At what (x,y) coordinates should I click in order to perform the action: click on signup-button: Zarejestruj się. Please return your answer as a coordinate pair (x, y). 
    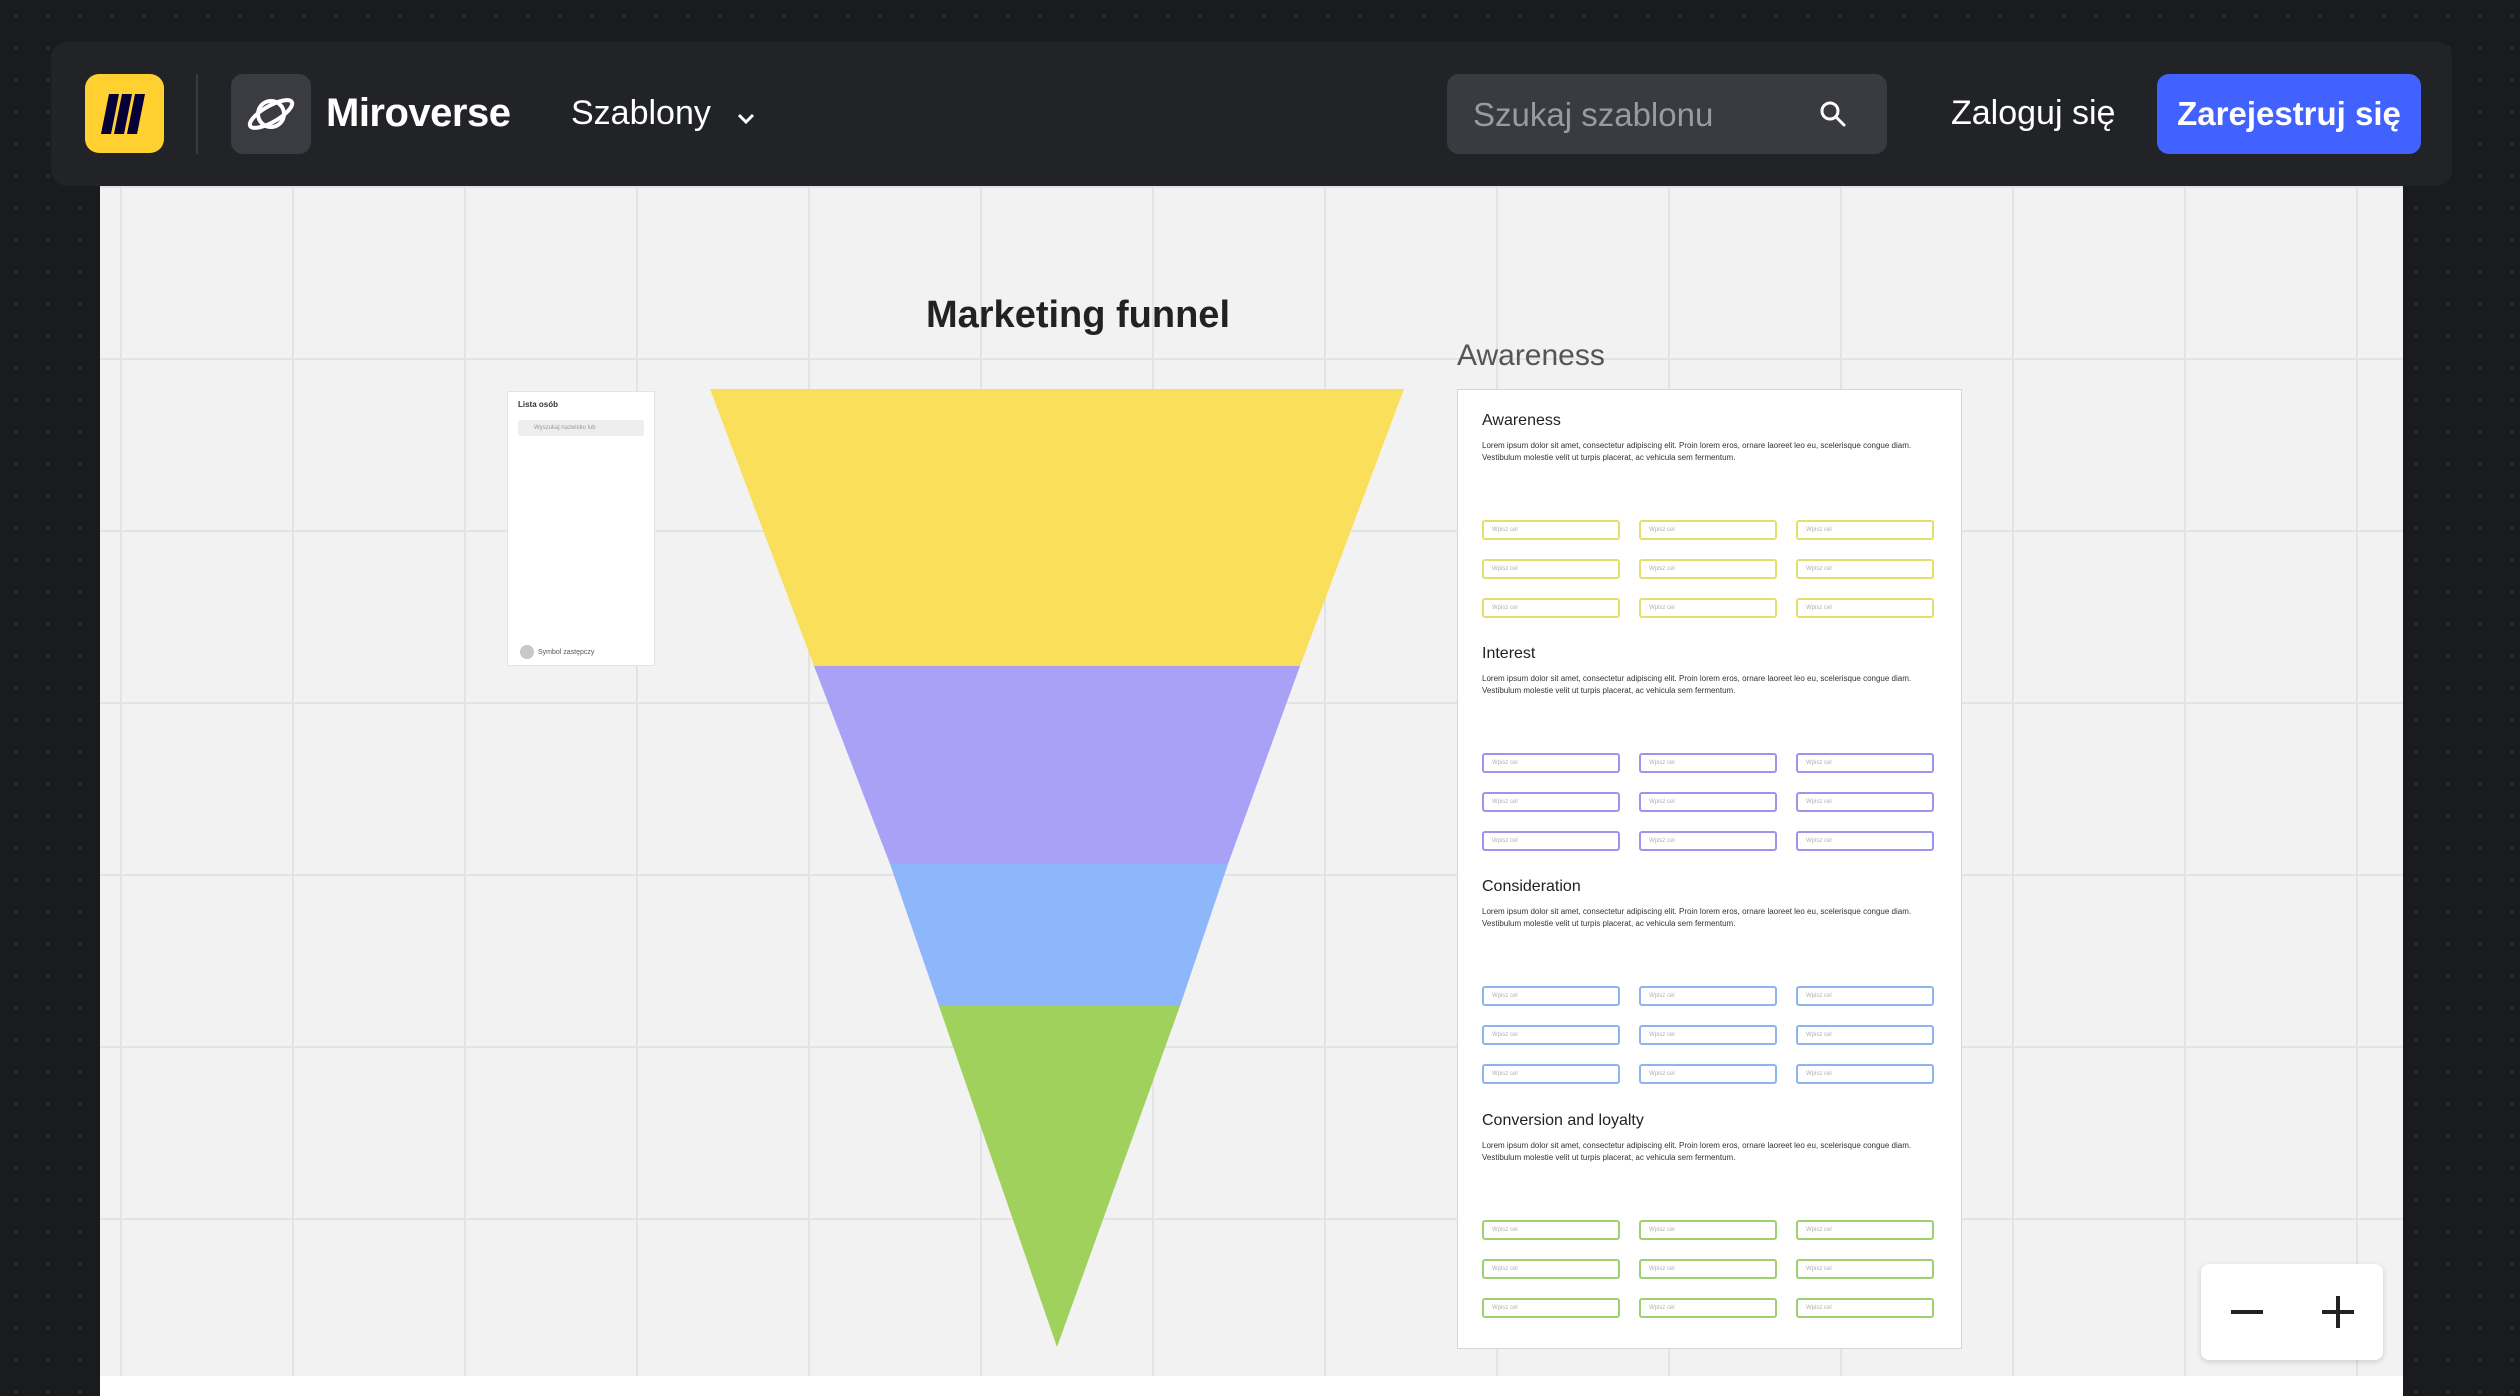
    Looking at the image, I should click on (2289, 114).